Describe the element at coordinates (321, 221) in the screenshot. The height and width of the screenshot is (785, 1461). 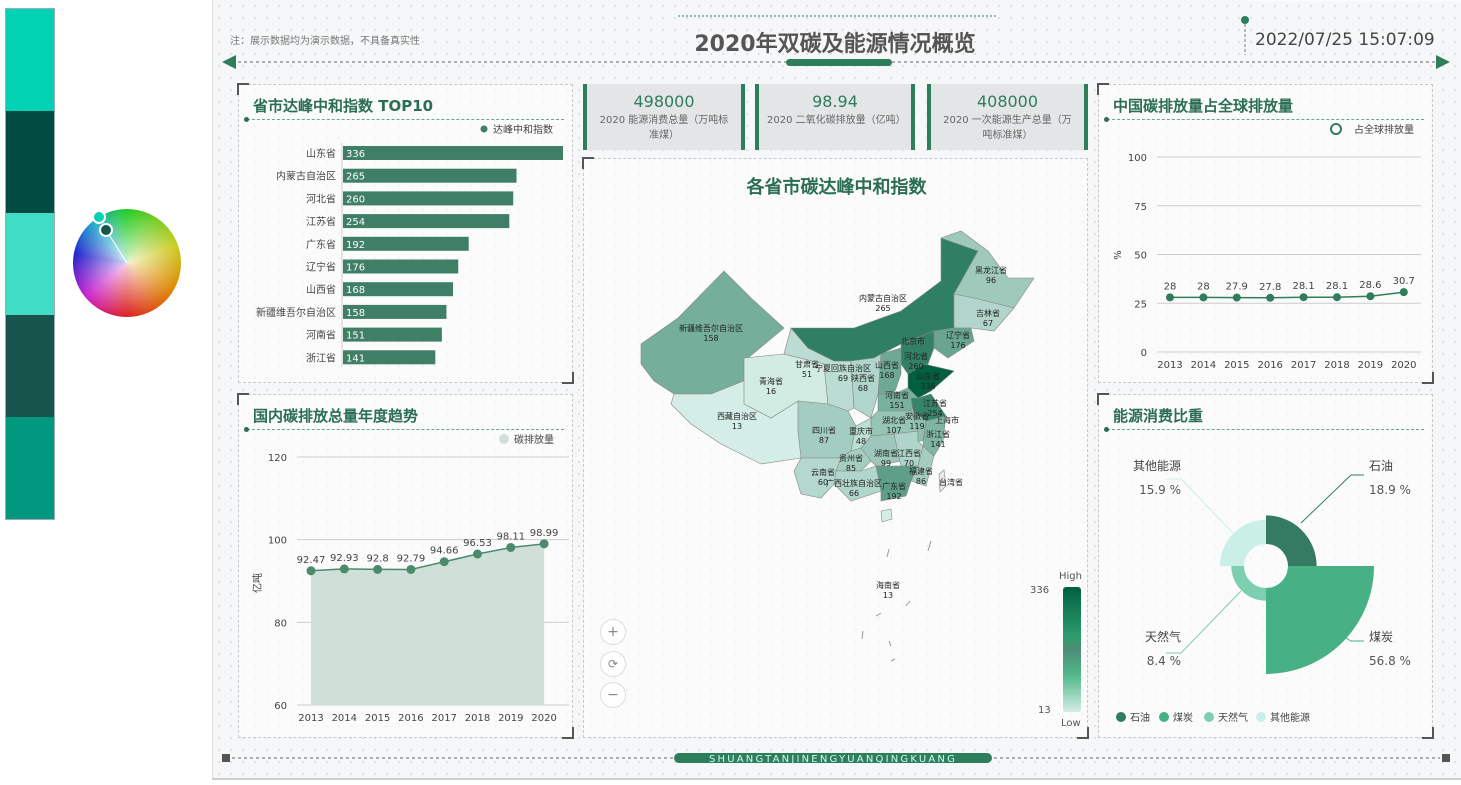
I see `bar-category-label: 江苏省` at that location.